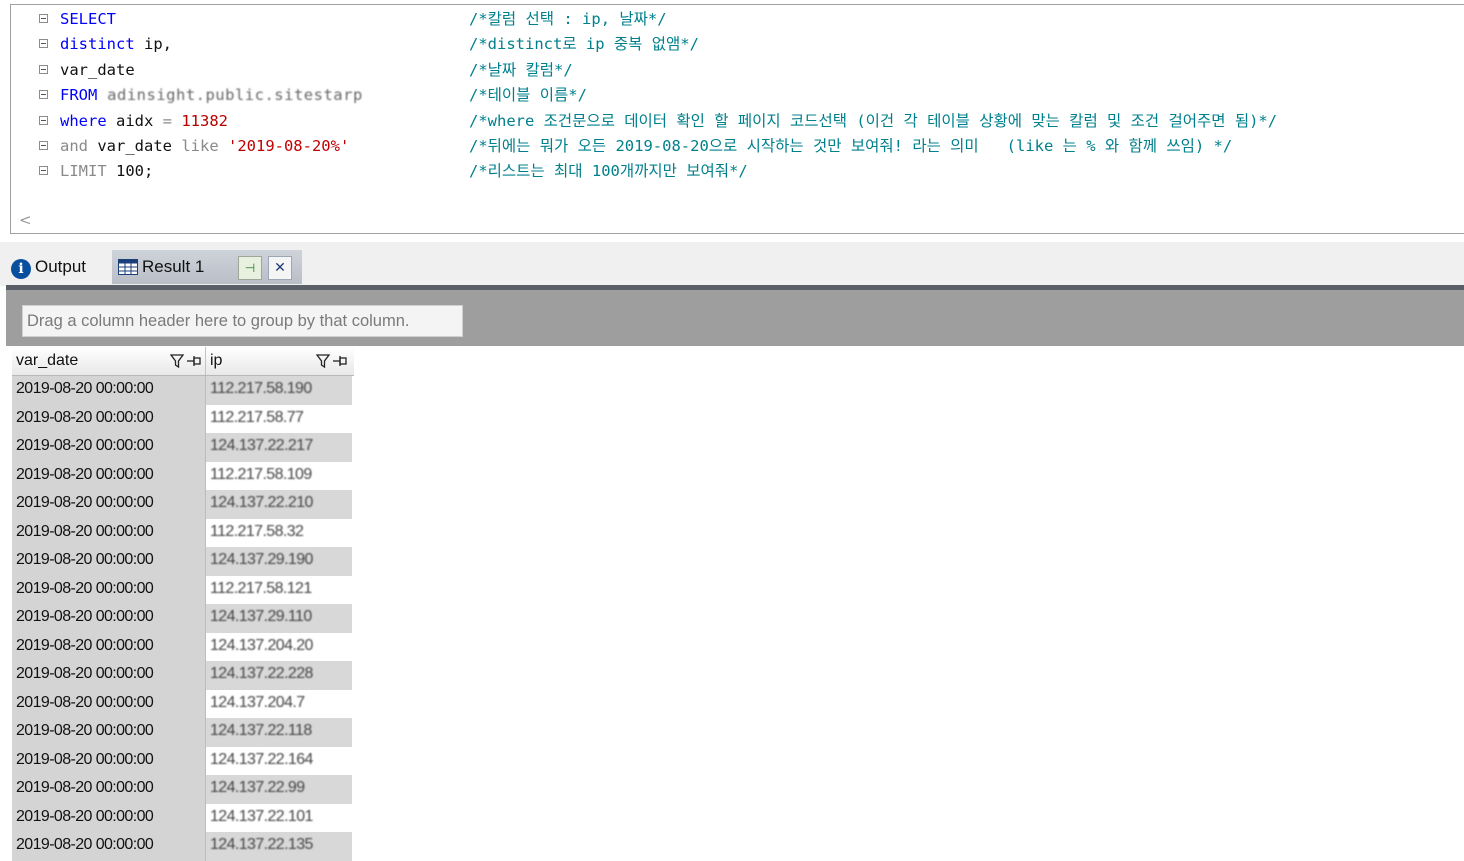  I want to click on code-line: var_date /*날짜 칼럼*/, so click(737, 70).